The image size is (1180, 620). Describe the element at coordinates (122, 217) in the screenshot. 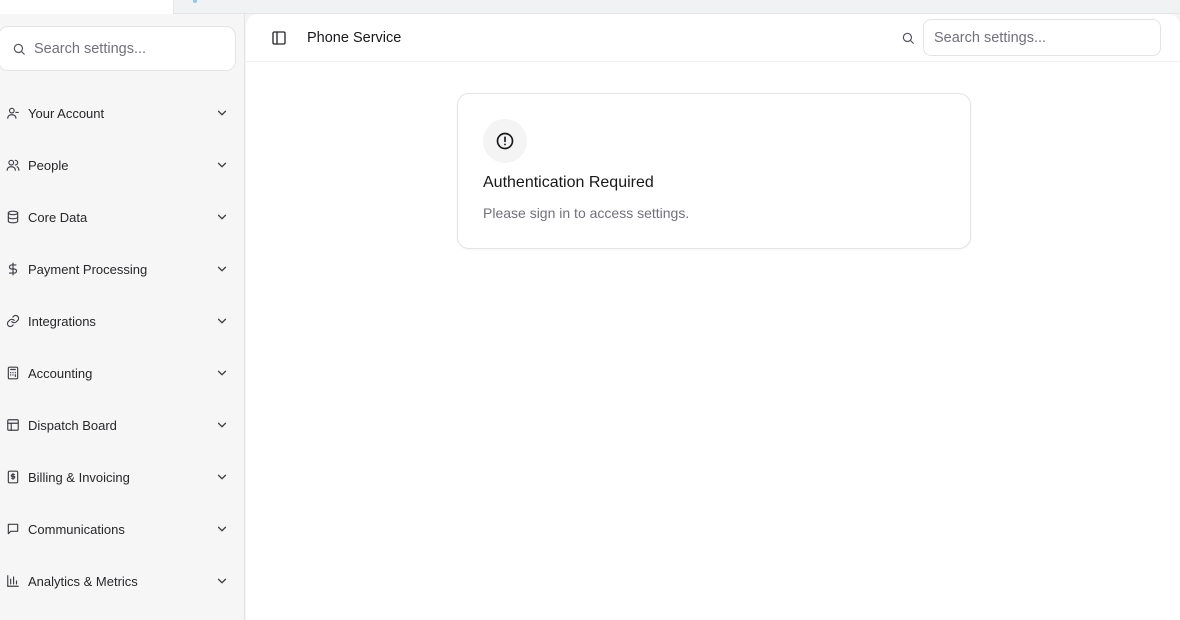

I see `sidebar-item-core-data: Core Data` at that location.